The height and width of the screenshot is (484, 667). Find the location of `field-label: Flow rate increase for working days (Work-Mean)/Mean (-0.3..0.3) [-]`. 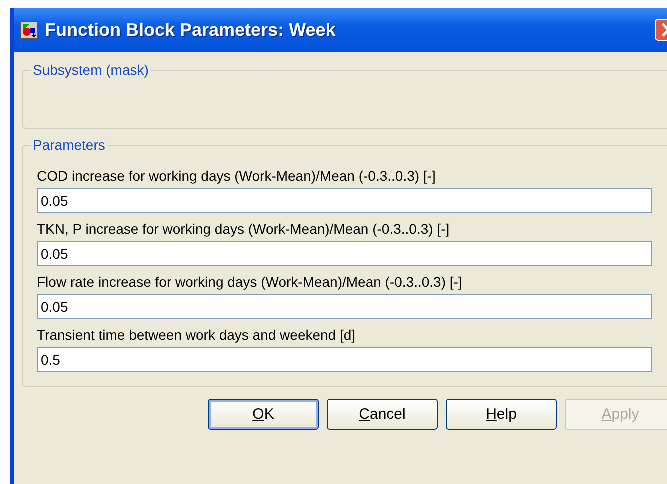

field-label: Flow rate increase for working days (Work-Mean)/Mean (-0.3..0.3) [-] is located at coordinates (250, 282).